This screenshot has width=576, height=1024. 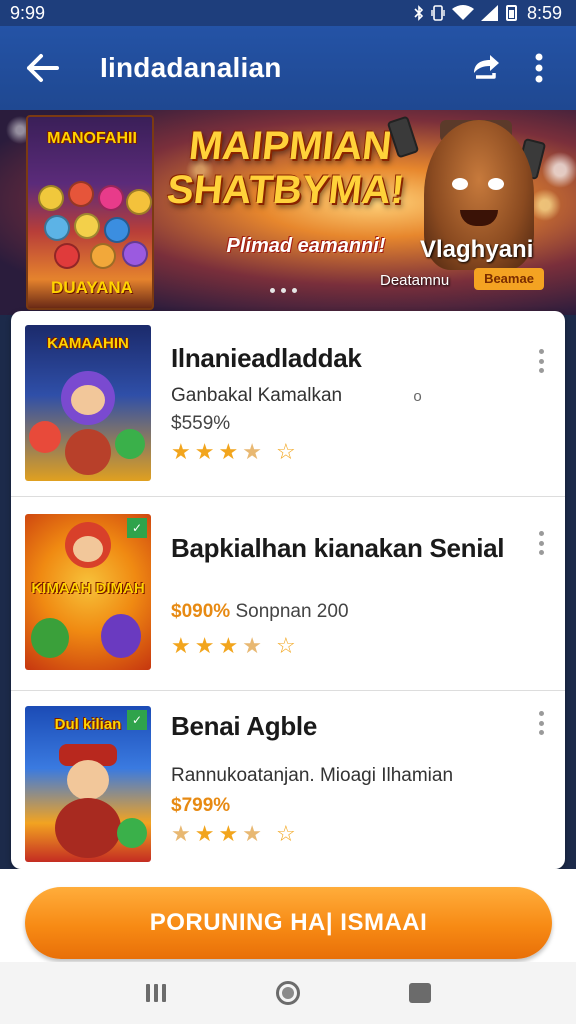 I want to click on poster-characters, so click(x=93, y=226).